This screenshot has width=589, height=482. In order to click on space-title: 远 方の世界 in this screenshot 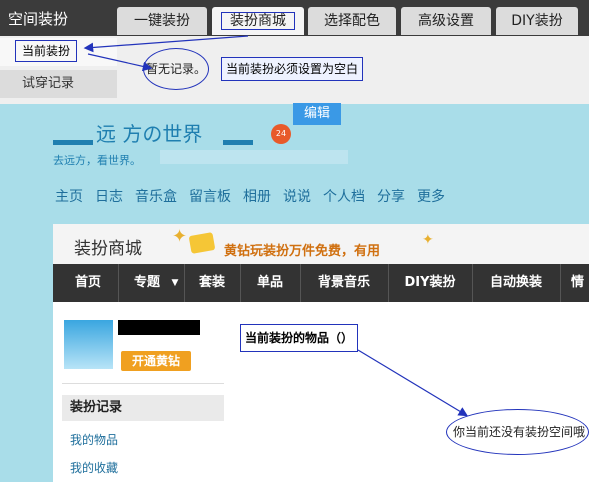, I will do `click(149, 132)`.